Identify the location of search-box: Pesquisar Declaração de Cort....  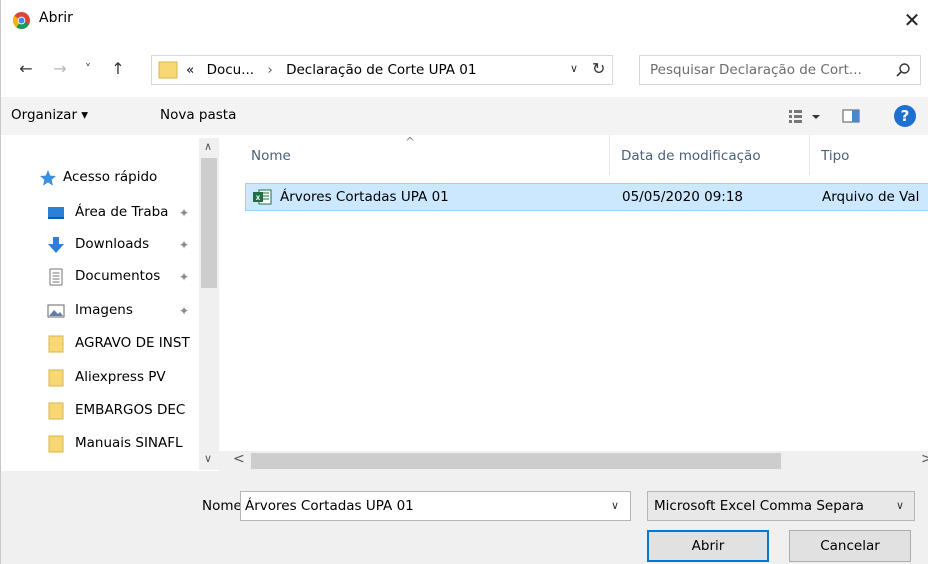
(780, 70).